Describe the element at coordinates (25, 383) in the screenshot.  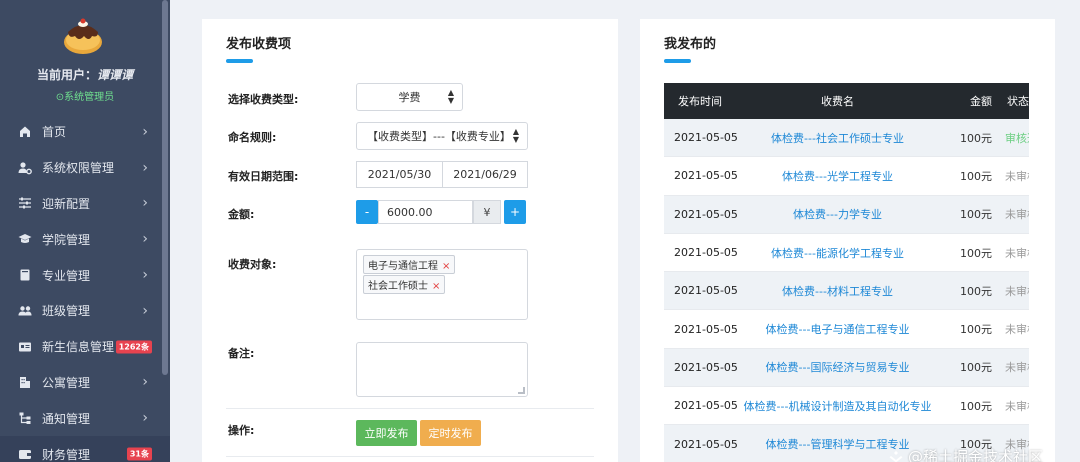
I see `building-icon` at that location.